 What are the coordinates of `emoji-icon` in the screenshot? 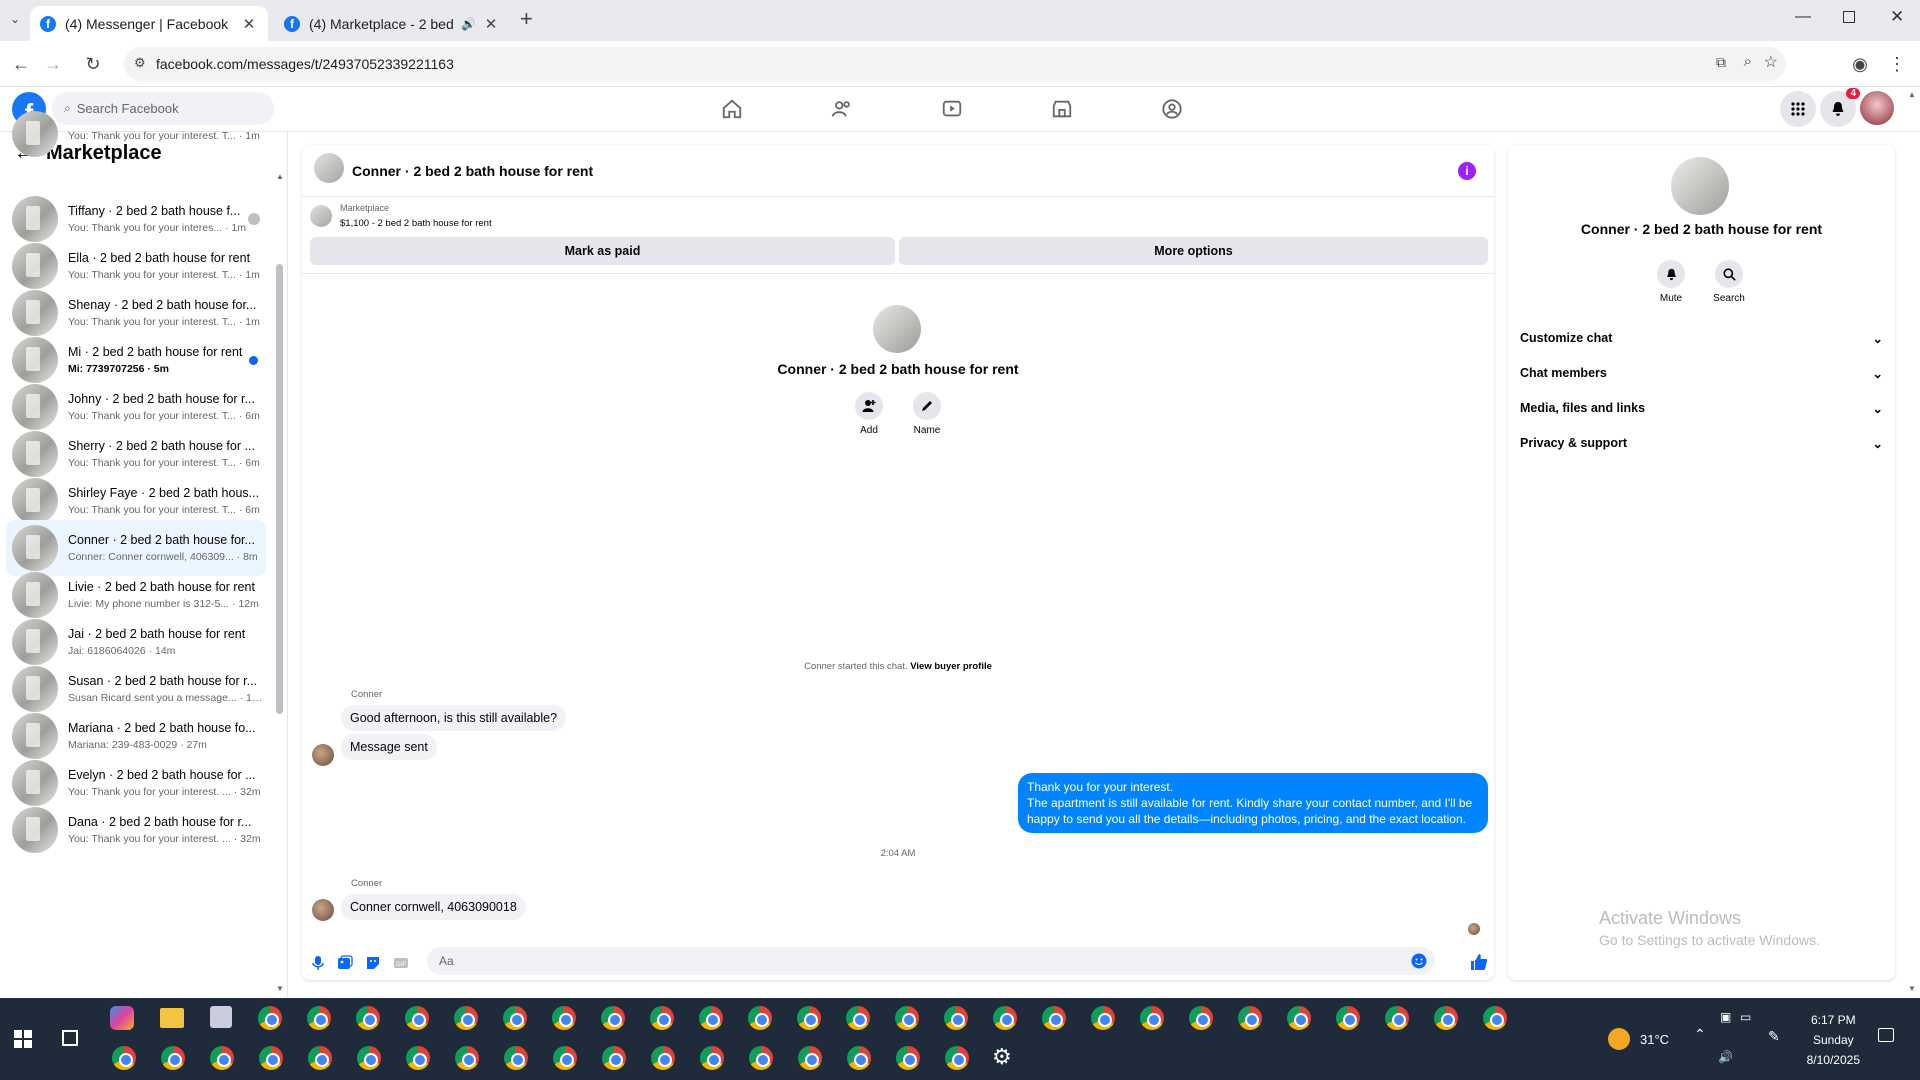 It's located at (1419, 961).